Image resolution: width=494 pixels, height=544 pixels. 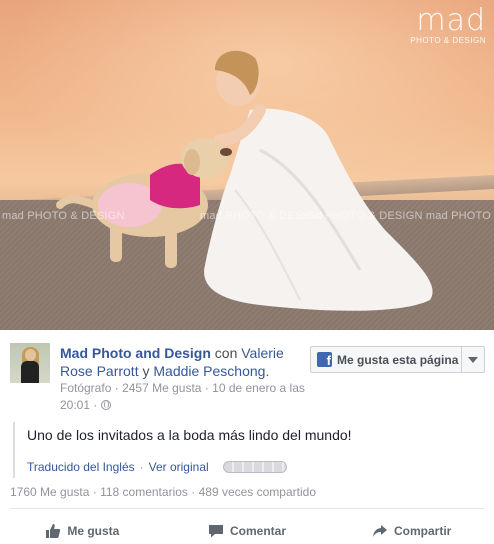 What do you see at coordinates (209, 371) in the screenshot?
I see `tagged-user-2: Maddie Peschong` at bounding box center [209, 371].